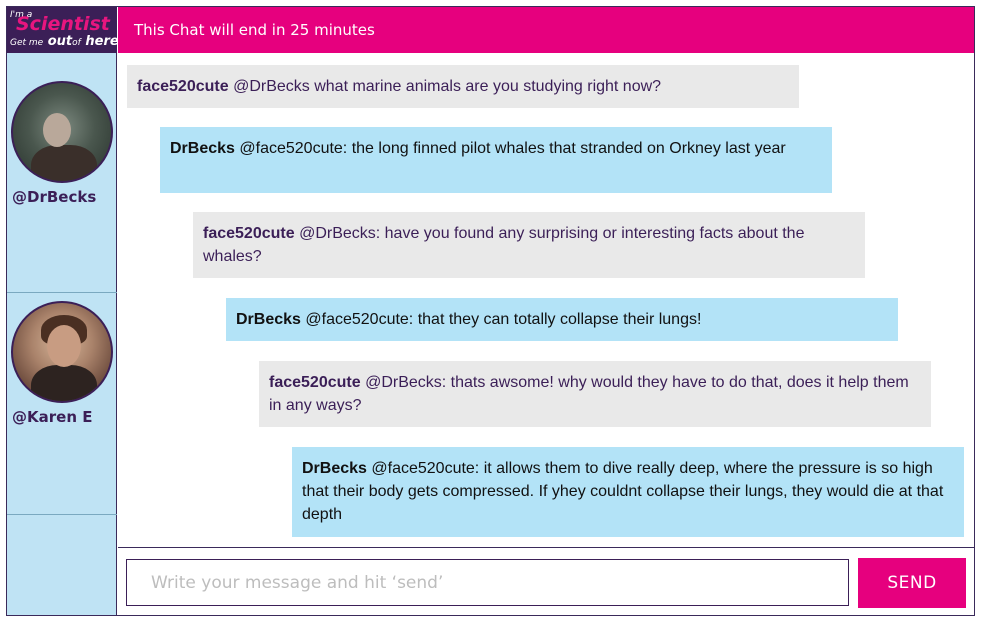 This screenshot has height=624, width=983. Describe the element at coordinates (60, 41) in the screenshot. I see `logo-line3b: out` at that location.